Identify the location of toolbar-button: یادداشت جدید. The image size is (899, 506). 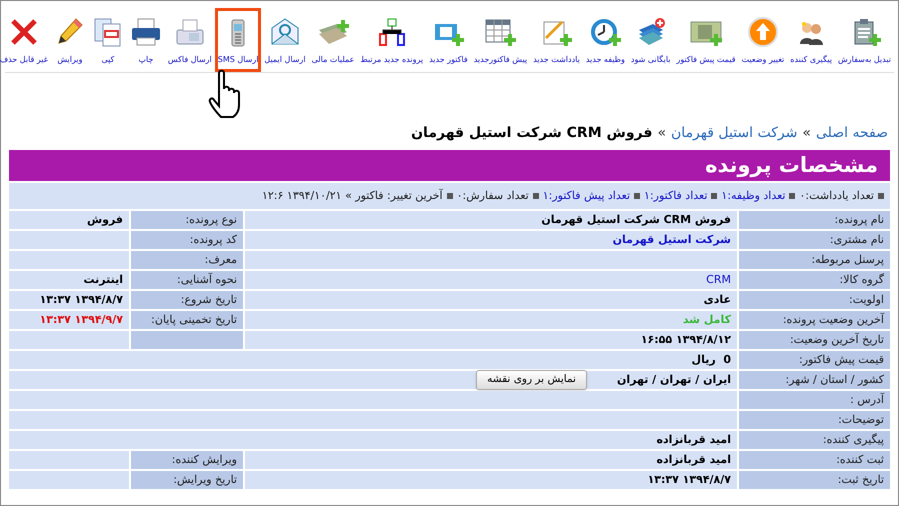
(556, 40).